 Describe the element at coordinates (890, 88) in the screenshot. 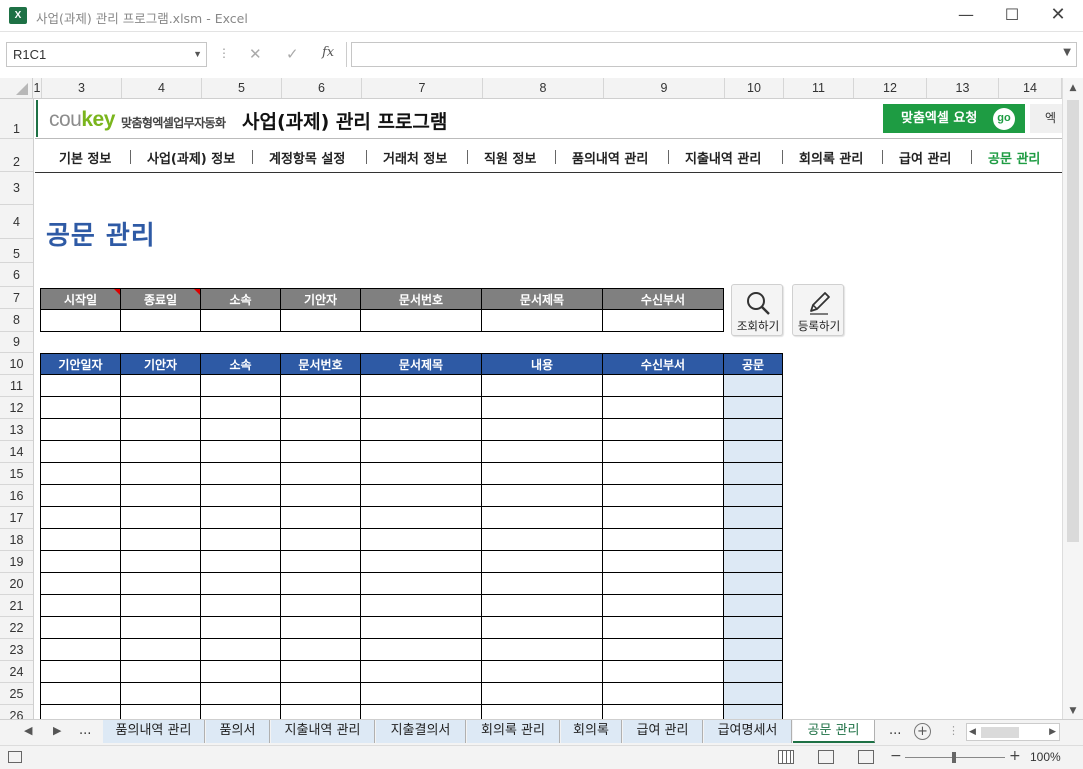

I see `column-header: 12` at that location.